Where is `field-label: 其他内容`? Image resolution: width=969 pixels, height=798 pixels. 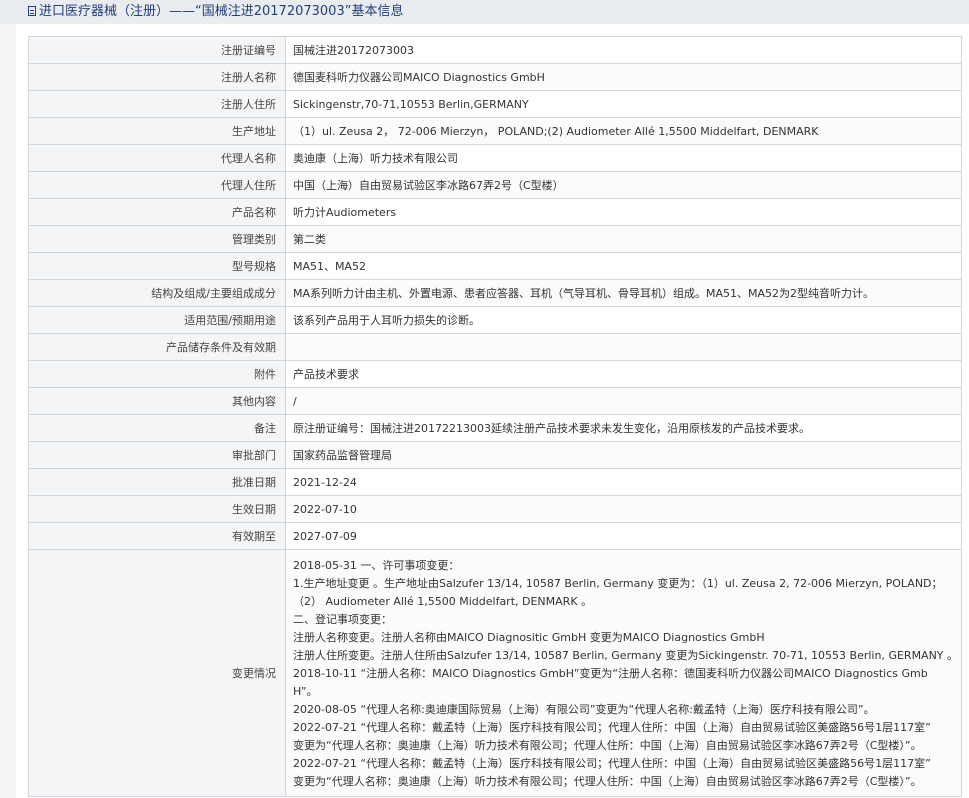 field-label: 其他内容 is located at coordinates (157, 401).